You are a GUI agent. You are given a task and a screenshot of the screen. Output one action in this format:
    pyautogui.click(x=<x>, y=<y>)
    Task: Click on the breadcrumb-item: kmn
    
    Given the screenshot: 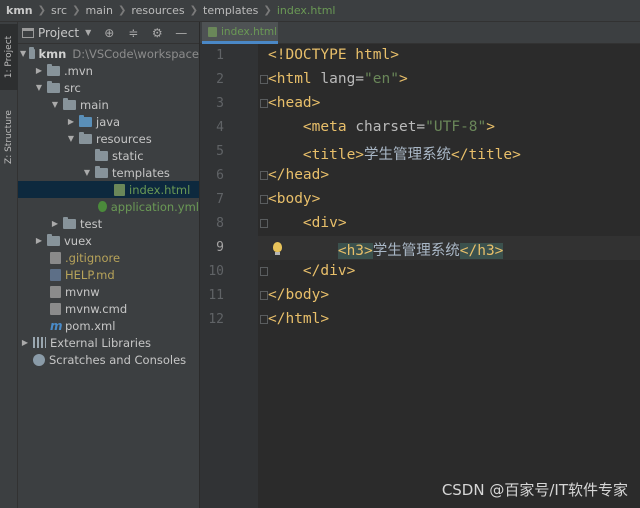 What is the action you would take?
    pyautogui.click(x=19, y=10)
    